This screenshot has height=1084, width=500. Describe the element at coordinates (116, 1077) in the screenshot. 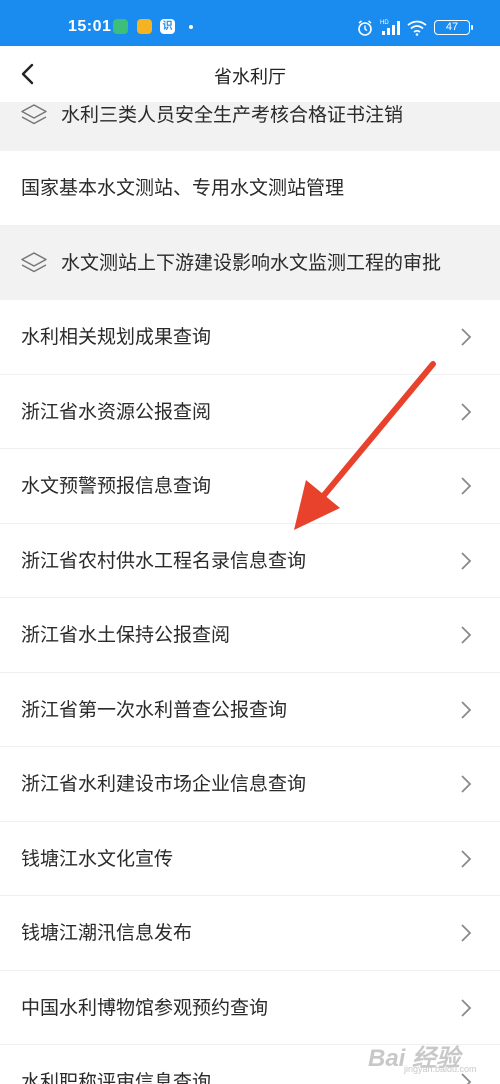

I see `list-item-label: 水利职称评审信息查询` at that location.